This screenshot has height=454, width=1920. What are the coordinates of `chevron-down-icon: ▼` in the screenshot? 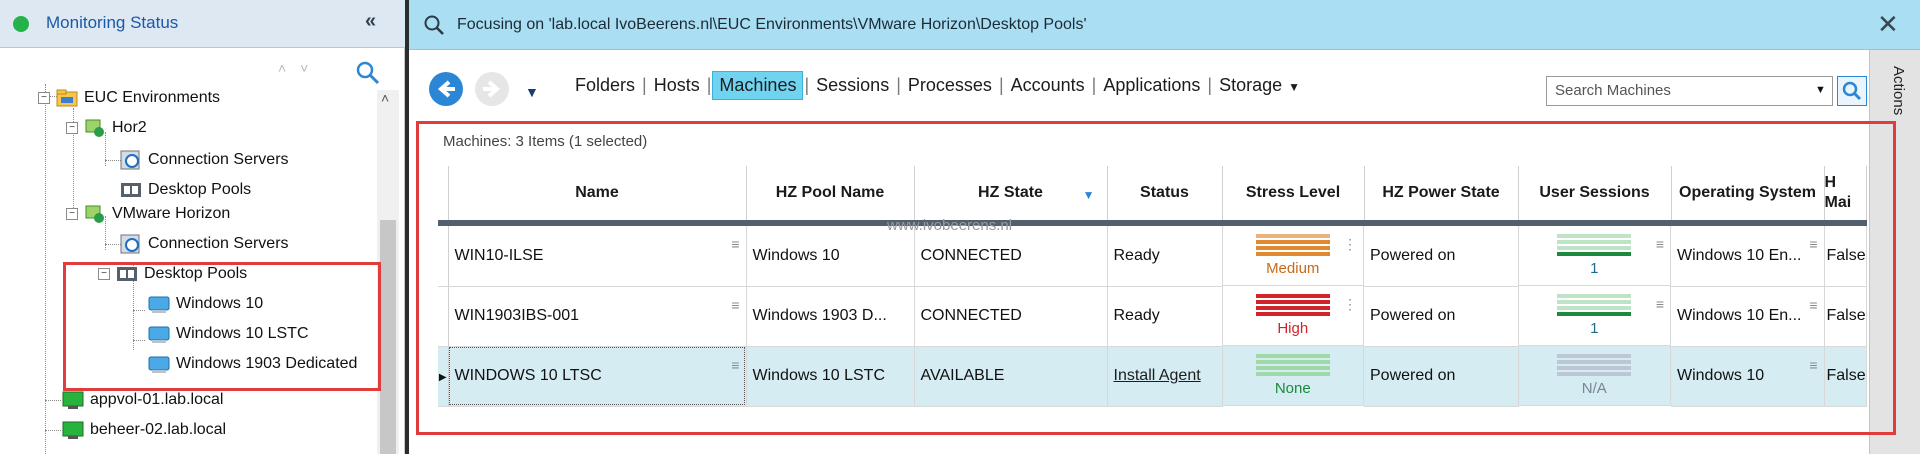 It's located at (1820, 90).